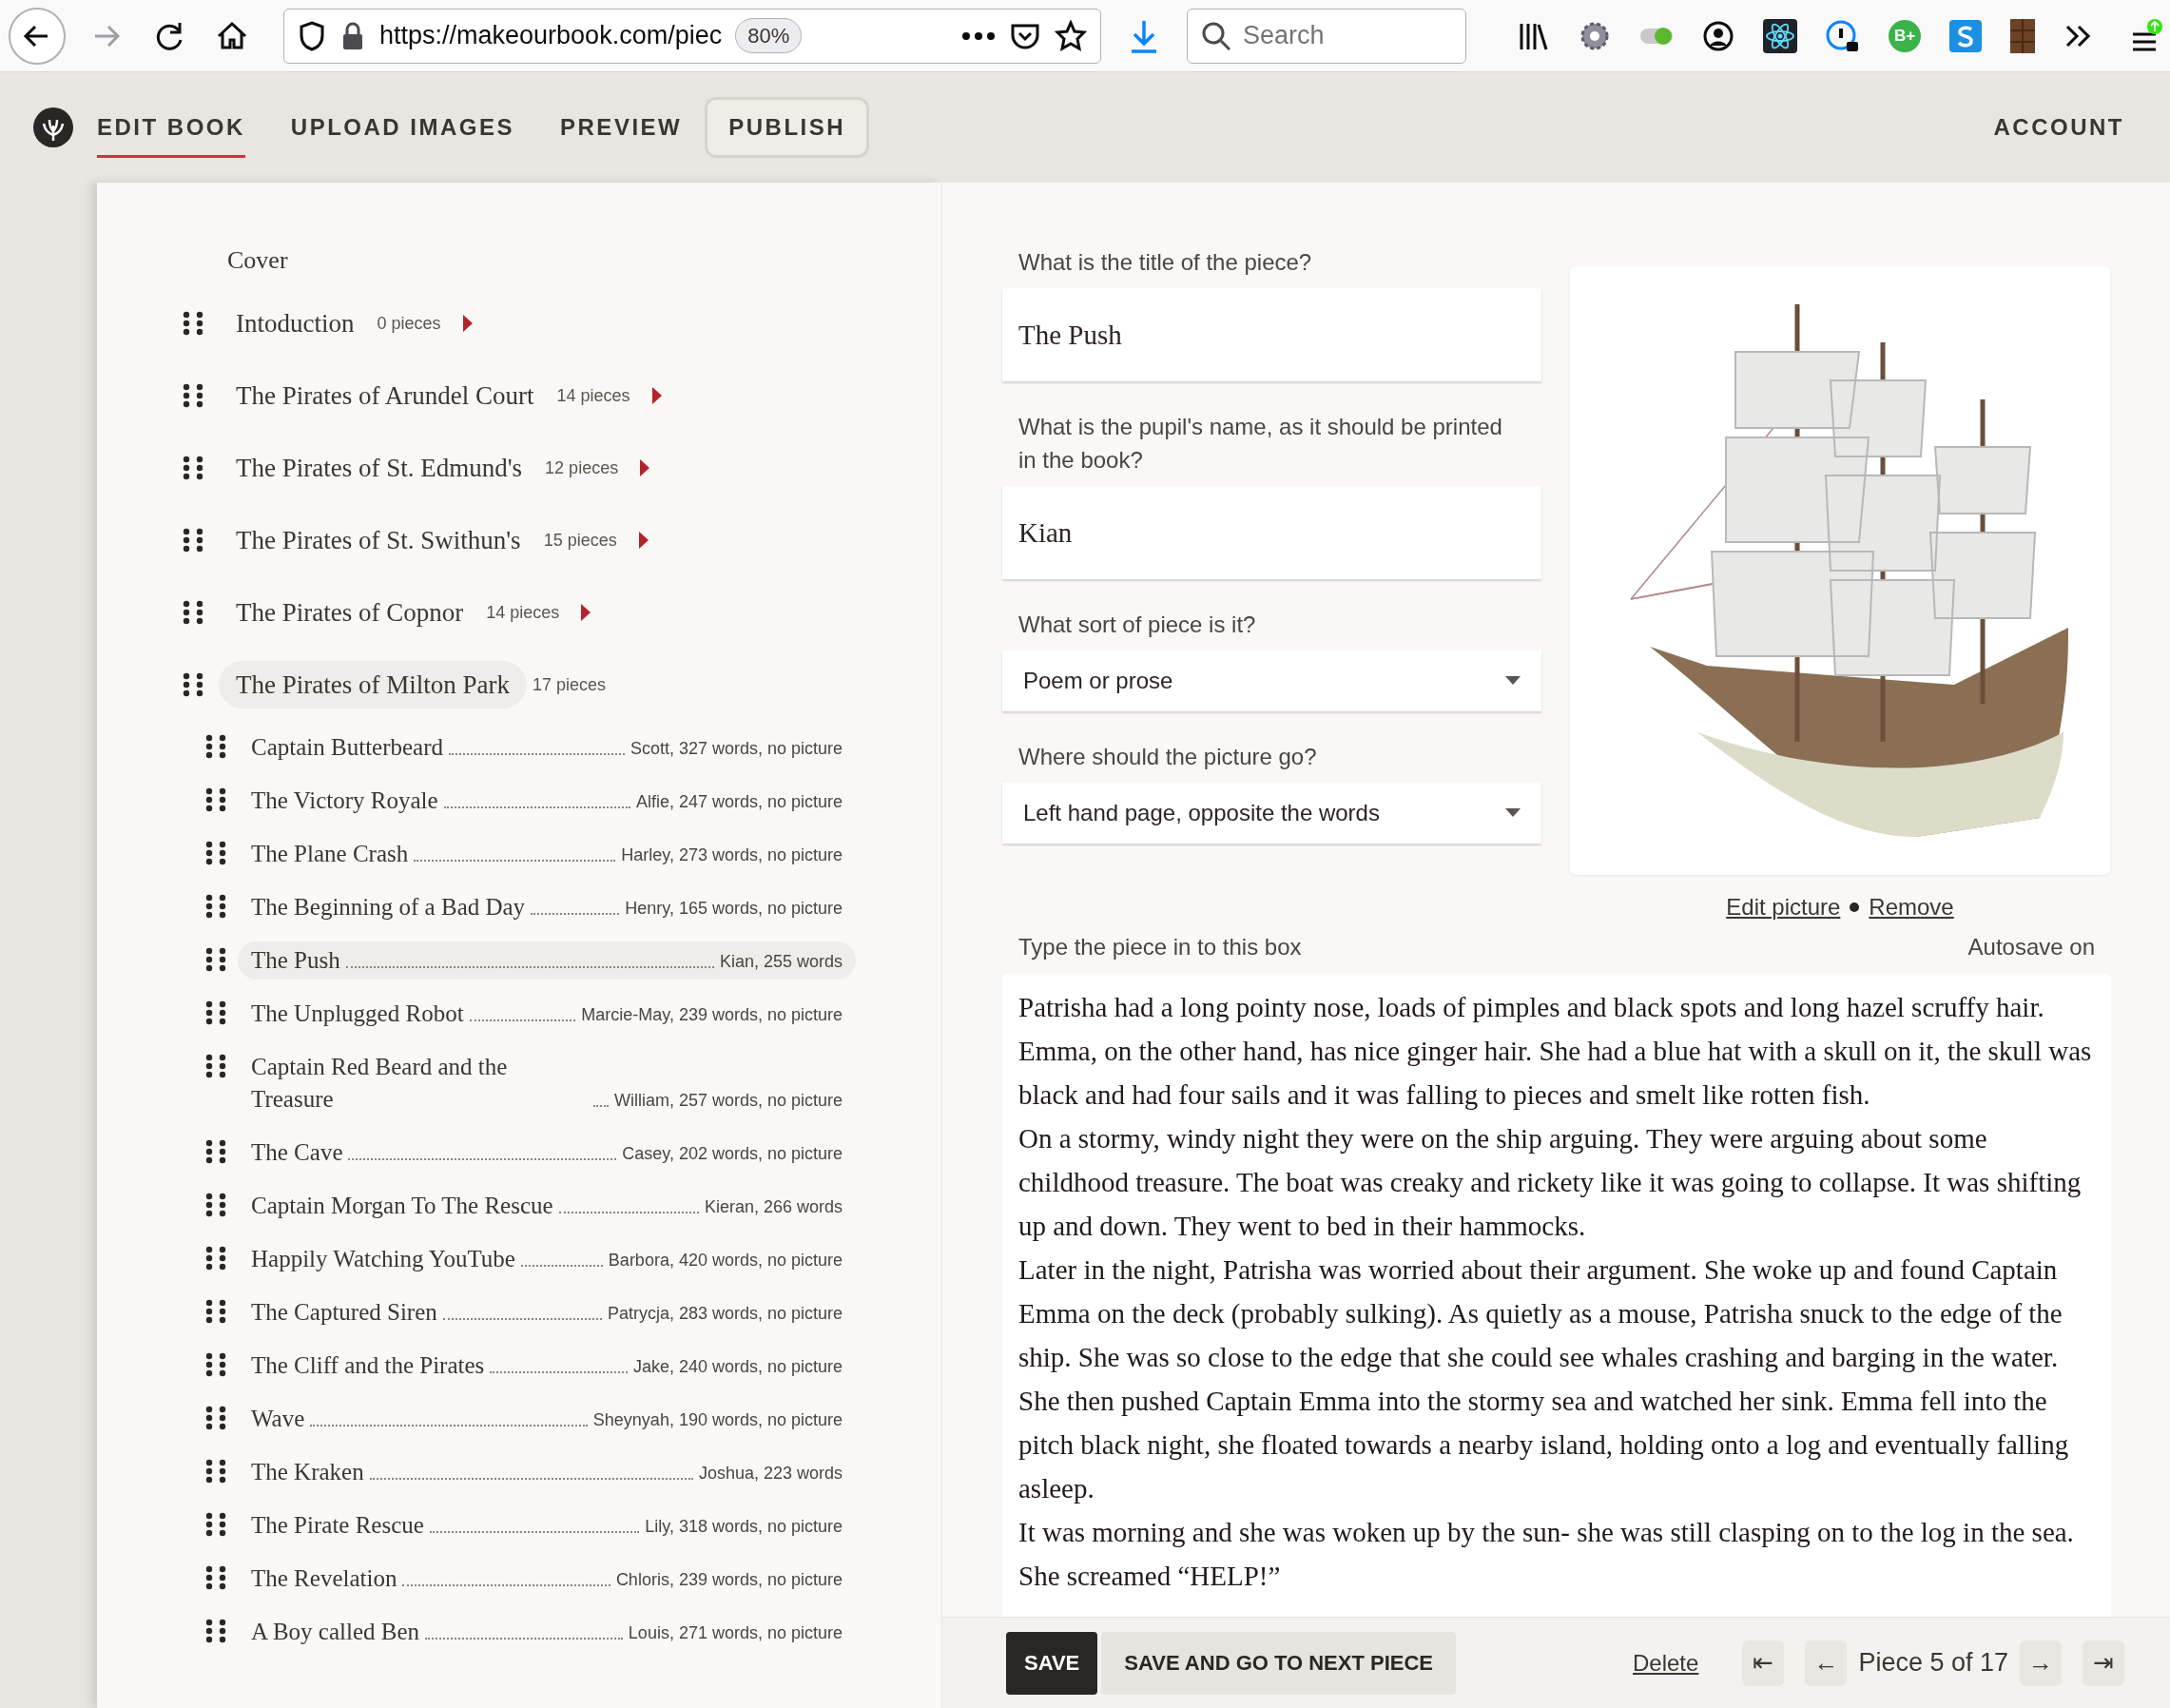 Image resolution: width=2170 pixels, height=1708 pixels. What do you see at coordinates (2041, 1663) in the screenshot?
I see `next-button: →` at bounding box center [2041, 1663].